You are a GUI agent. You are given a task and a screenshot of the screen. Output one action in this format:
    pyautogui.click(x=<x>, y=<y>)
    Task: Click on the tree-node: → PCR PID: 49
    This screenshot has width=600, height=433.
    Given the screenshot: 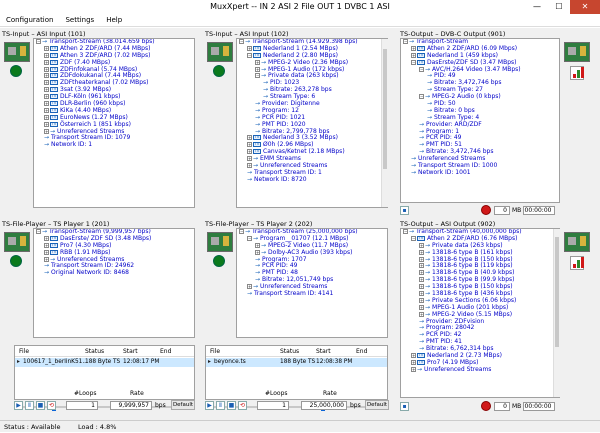 What is the action you would take?
    pyautogui.click(x=480, y=138)
    